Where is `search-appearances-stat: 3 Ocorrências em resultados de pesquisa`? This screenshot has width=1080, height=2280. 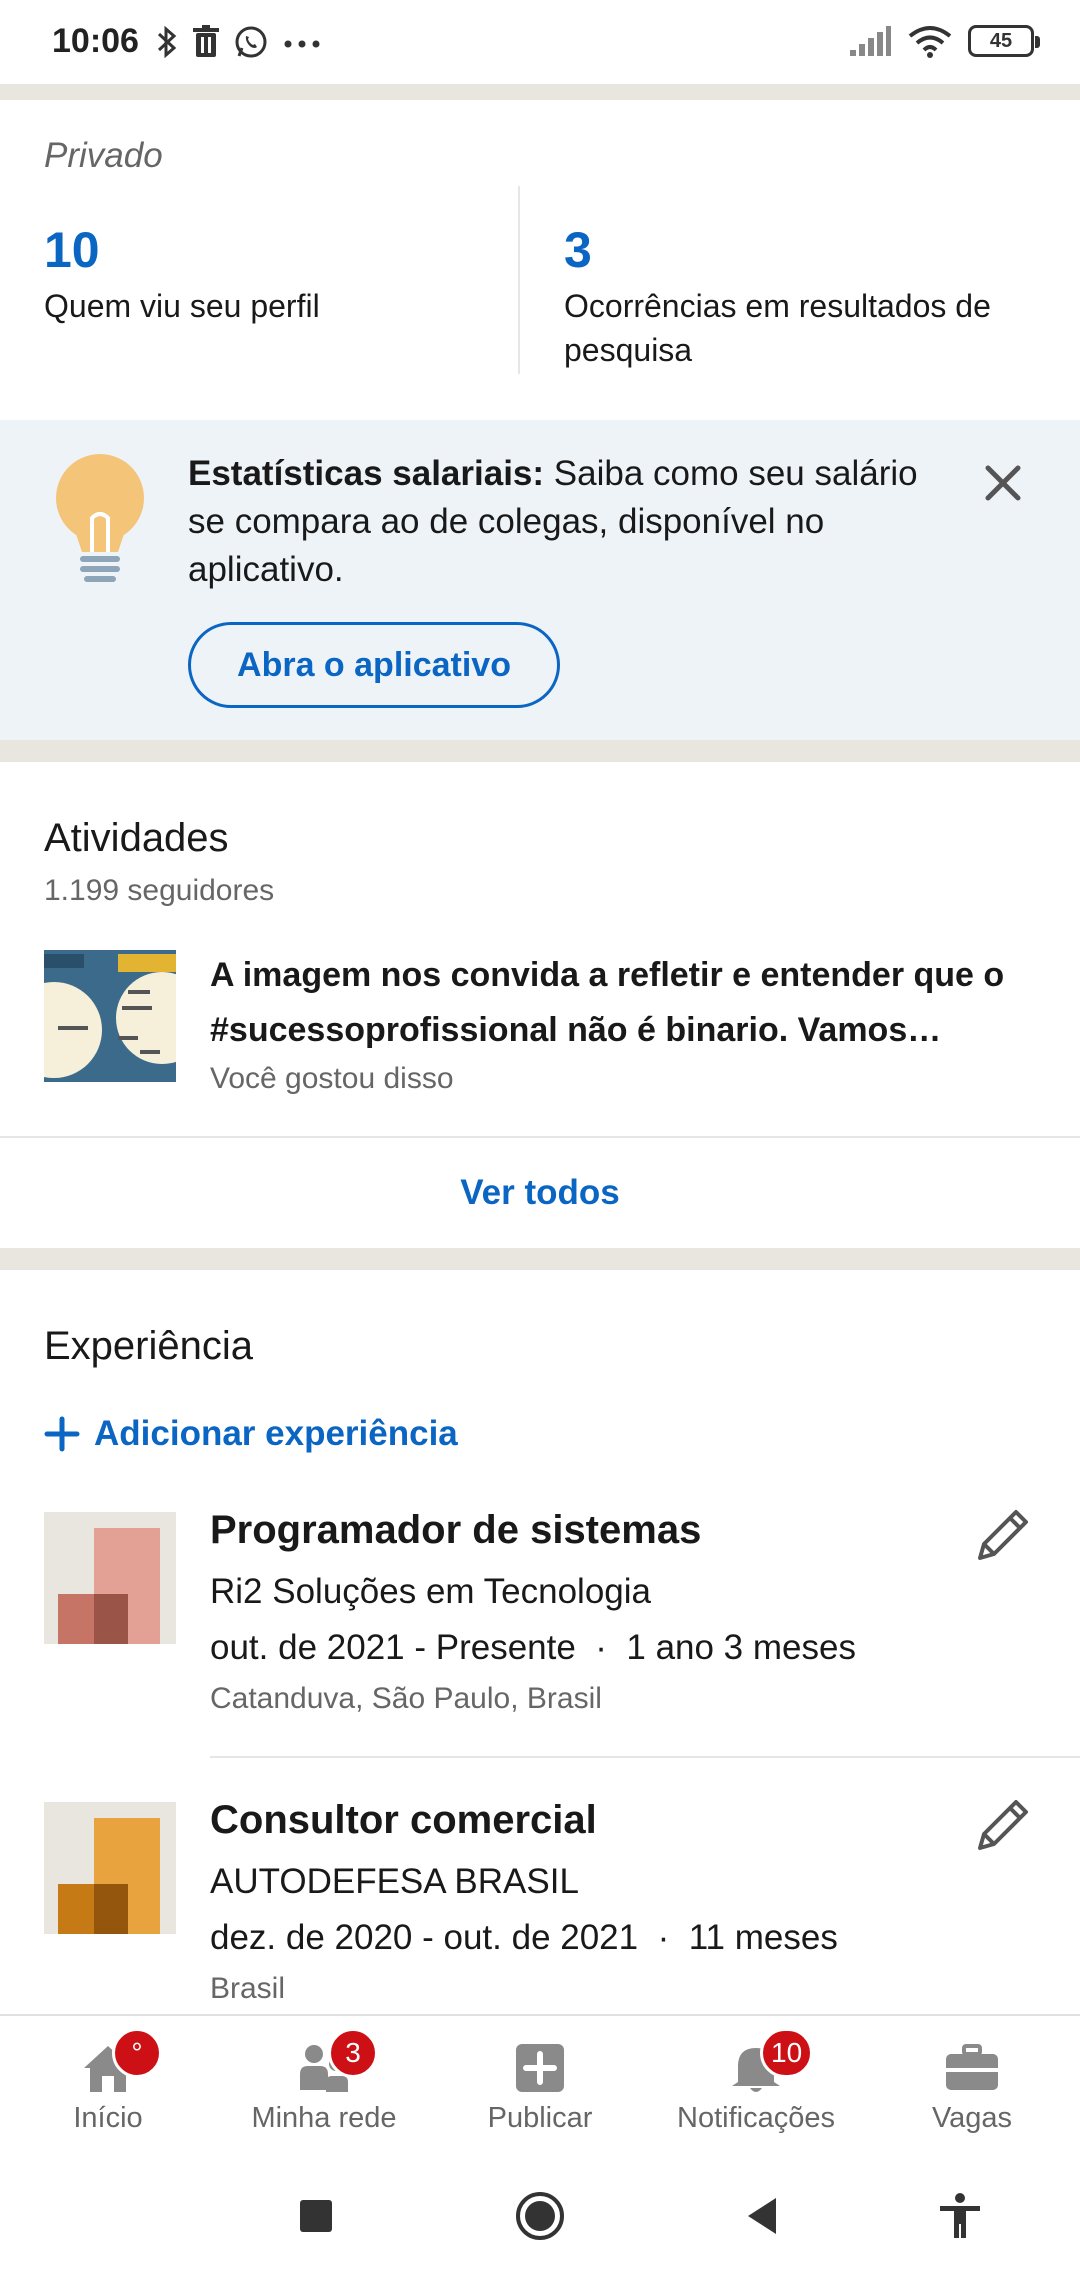
search-appearances-stat: 3 Ocorrências em resultados de pesquisa is located at coordinates (789, 296).